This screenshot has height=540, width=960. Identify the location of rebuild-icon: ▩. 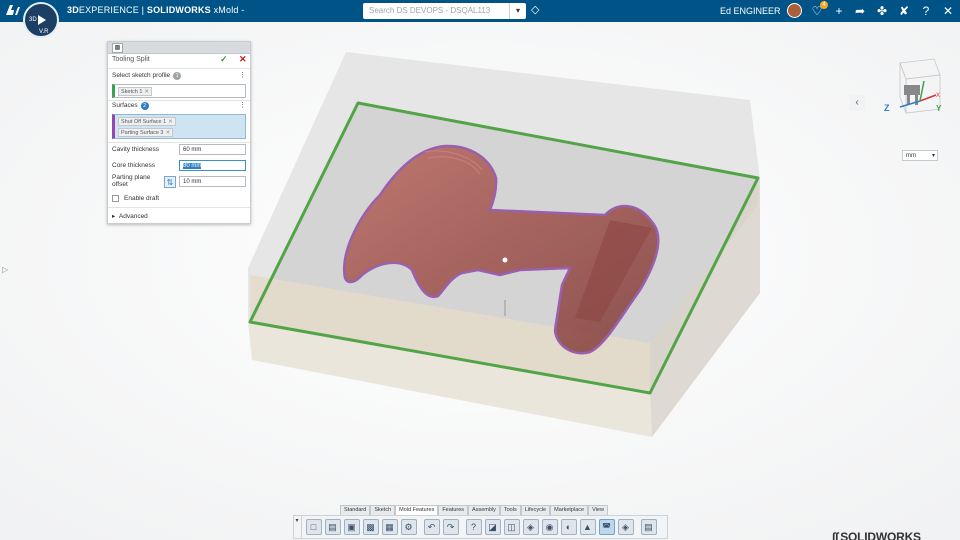
(370, 527).